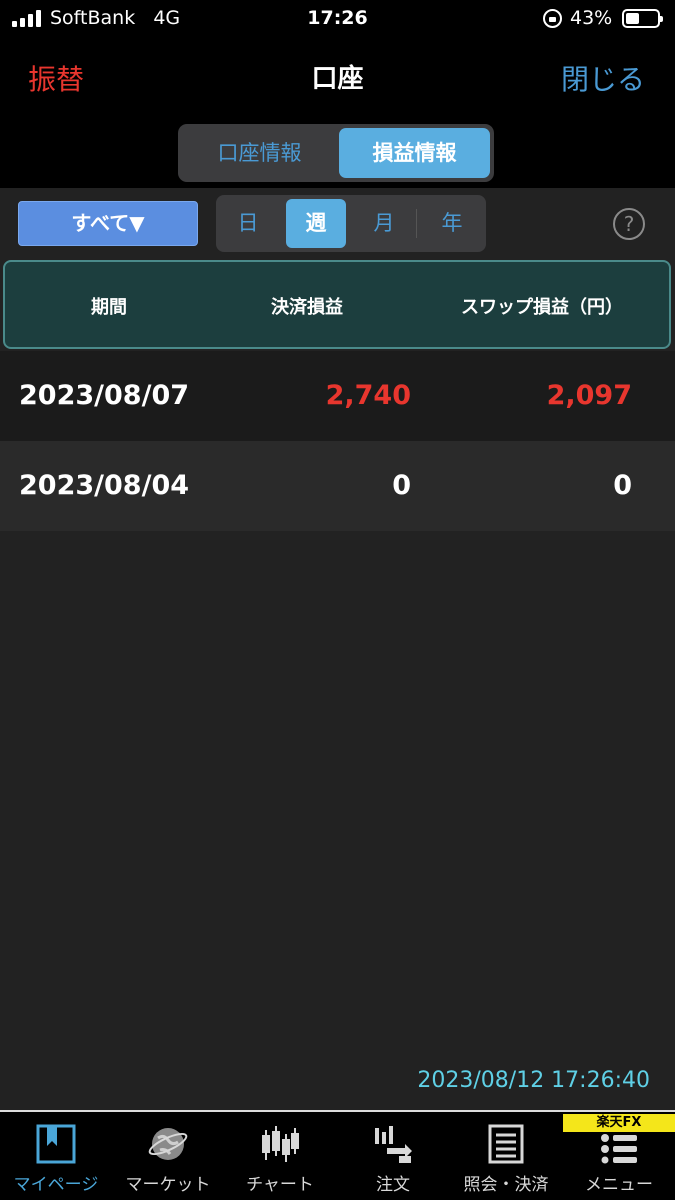  Describe the element at coordinates (280, 1185) in the screenshot. I see `tab-label: チャート` at that location.